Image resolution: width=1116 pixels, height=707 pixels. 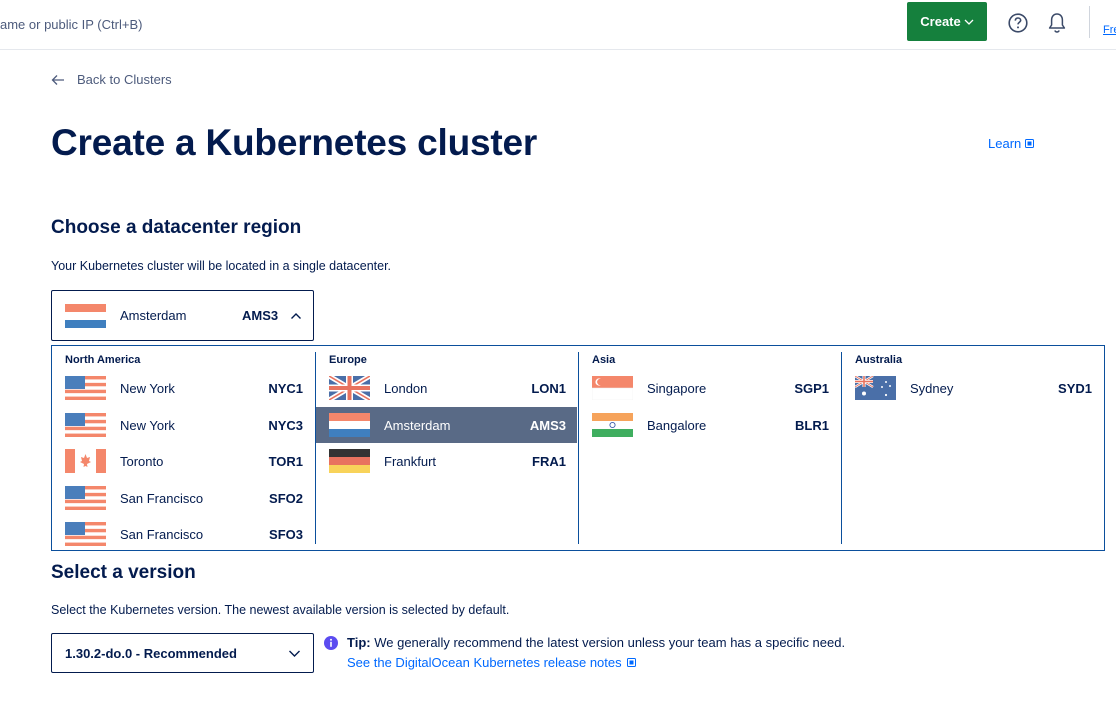 I want to click on version-select: 1.30.2-do.0 - Recommended, so click(x=182, y=653).